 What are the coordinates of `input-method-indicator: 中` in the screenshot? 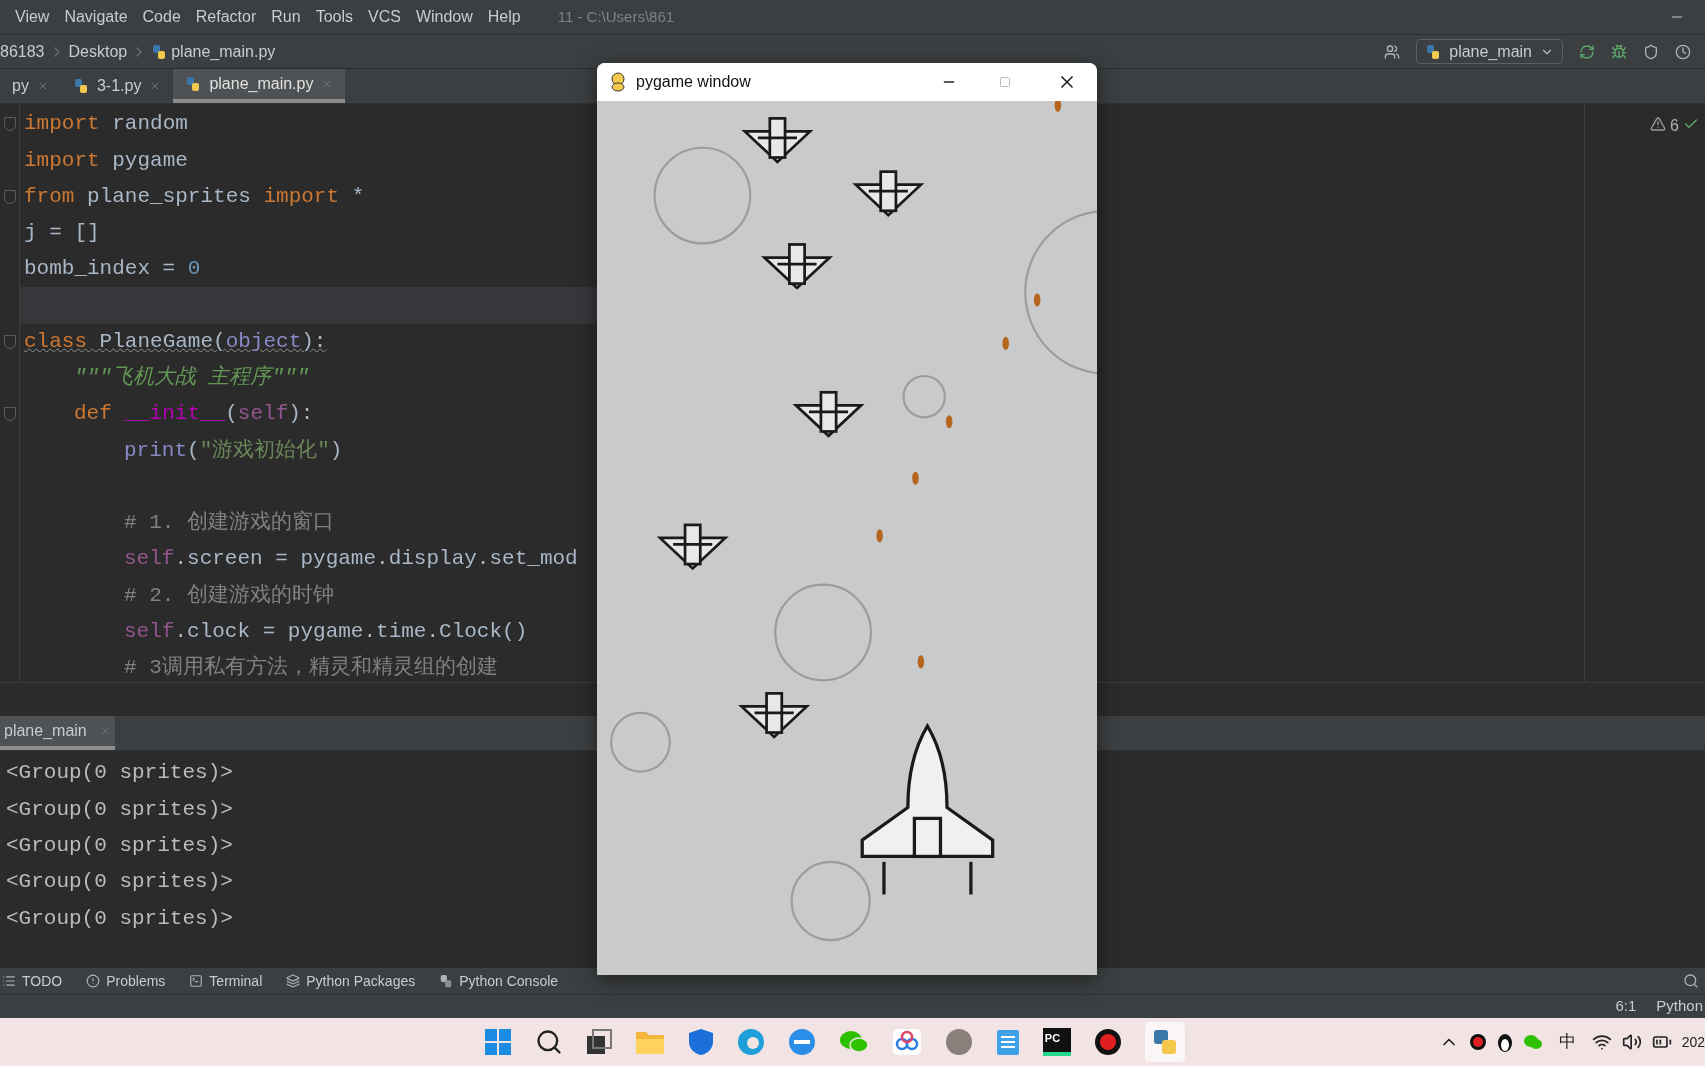 It's located at (1567, 1042).